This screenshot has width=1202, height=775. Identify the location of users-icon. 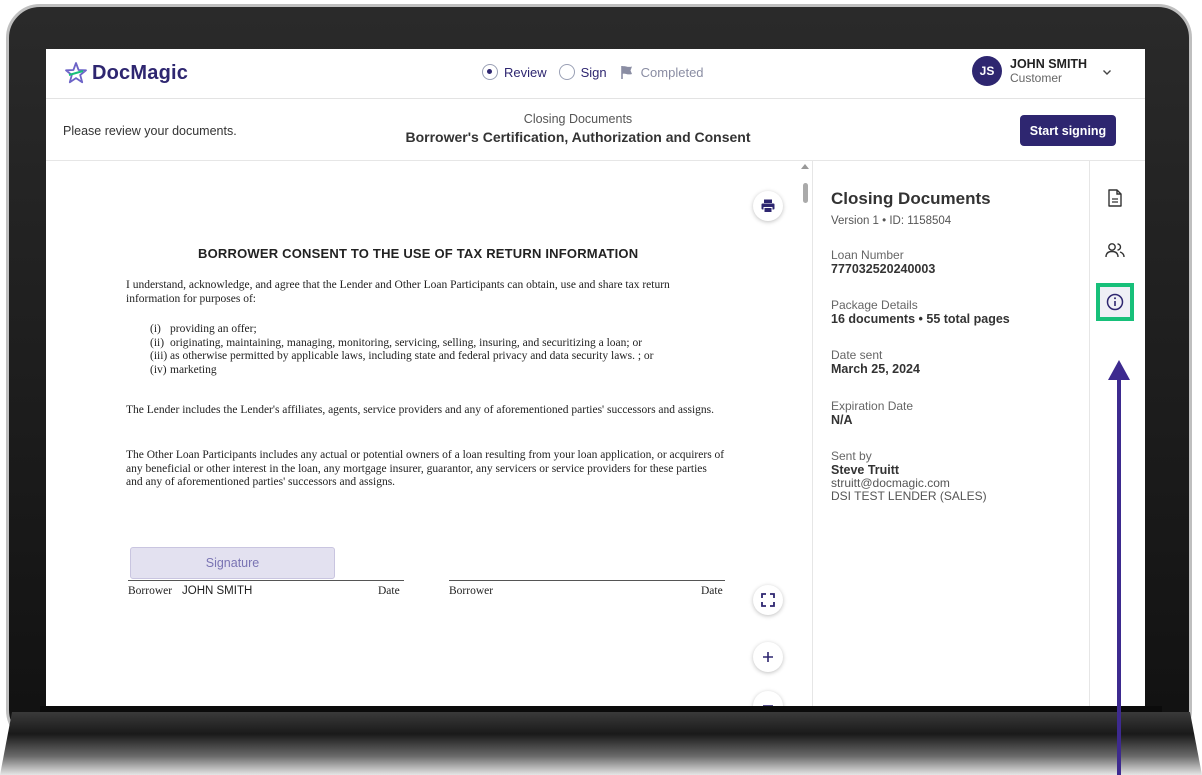
(1115, 250).